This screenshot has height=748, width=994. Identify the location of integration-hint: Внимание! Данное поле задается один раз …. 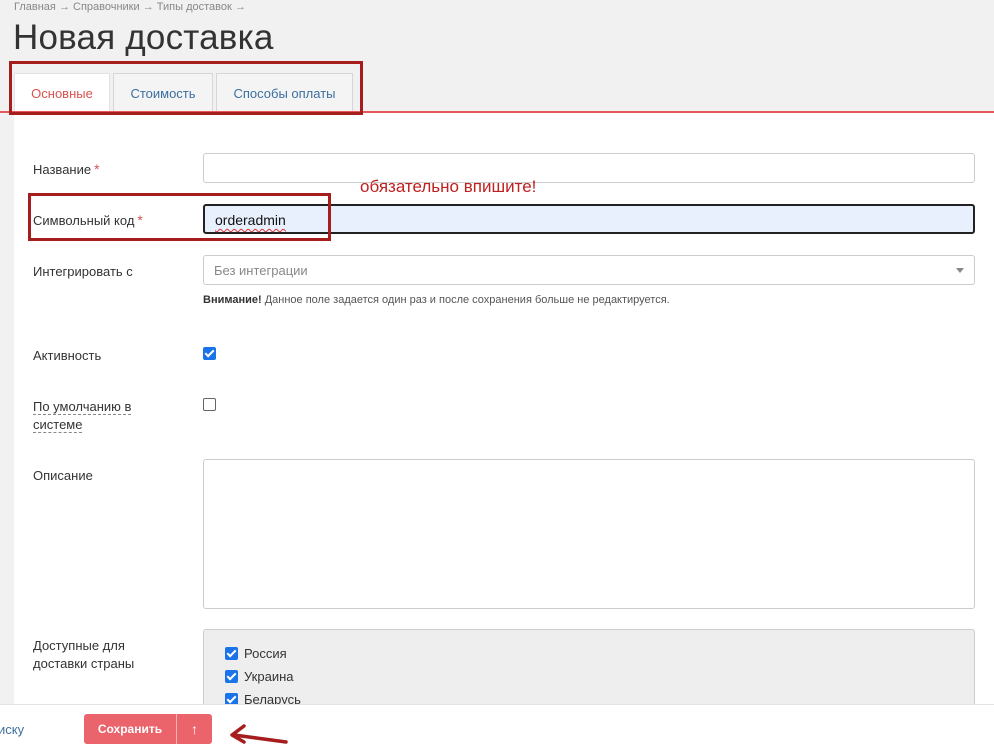
(436, 300).